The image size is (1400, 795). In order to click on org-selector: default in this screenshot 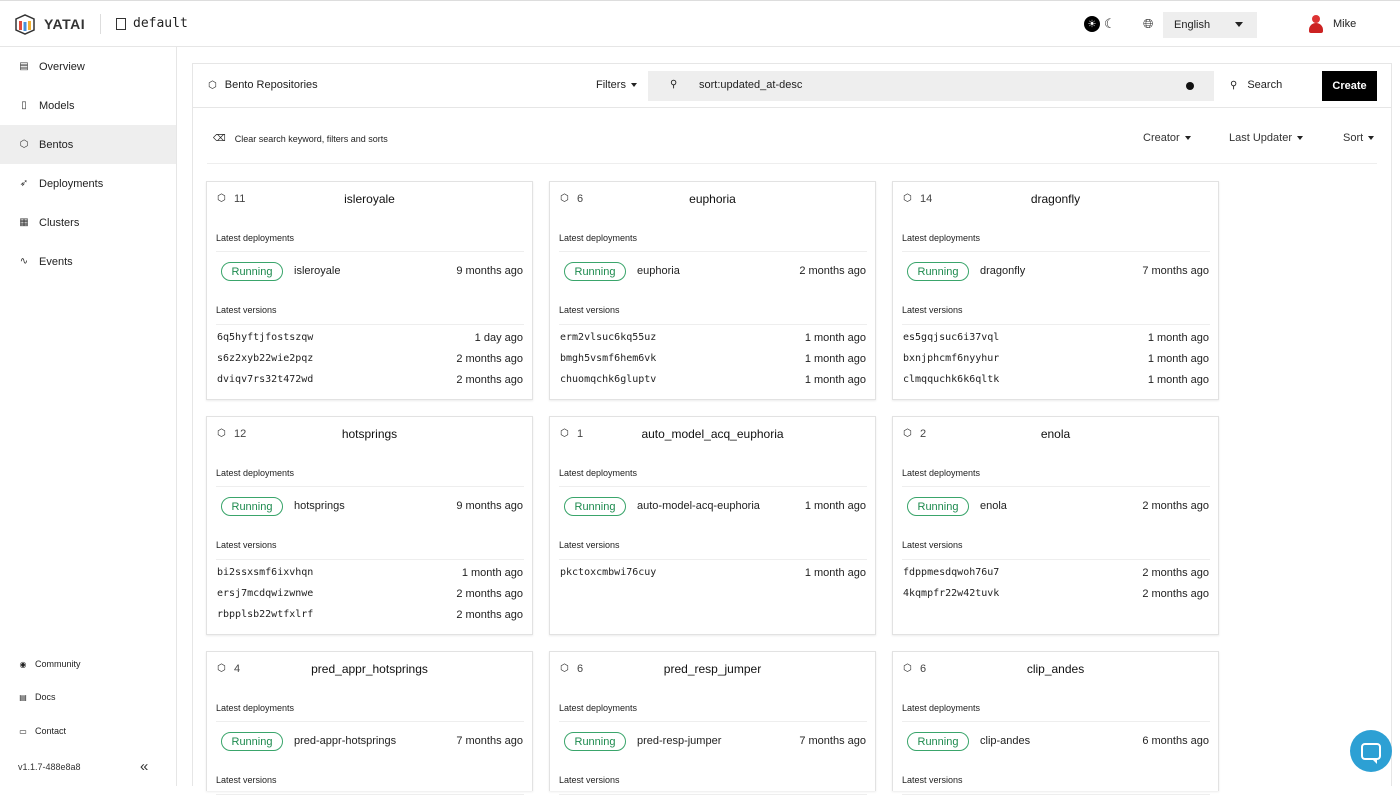, I will do `click(152, 23)`.